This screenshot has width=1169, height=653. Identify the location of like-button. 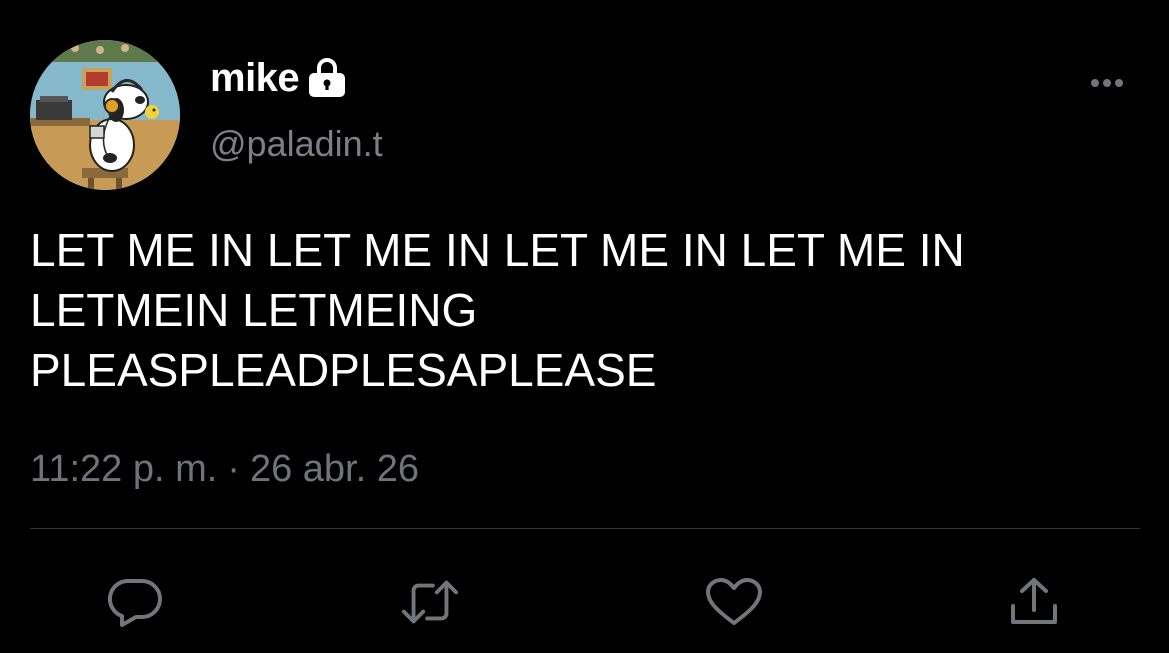
(734, 602).